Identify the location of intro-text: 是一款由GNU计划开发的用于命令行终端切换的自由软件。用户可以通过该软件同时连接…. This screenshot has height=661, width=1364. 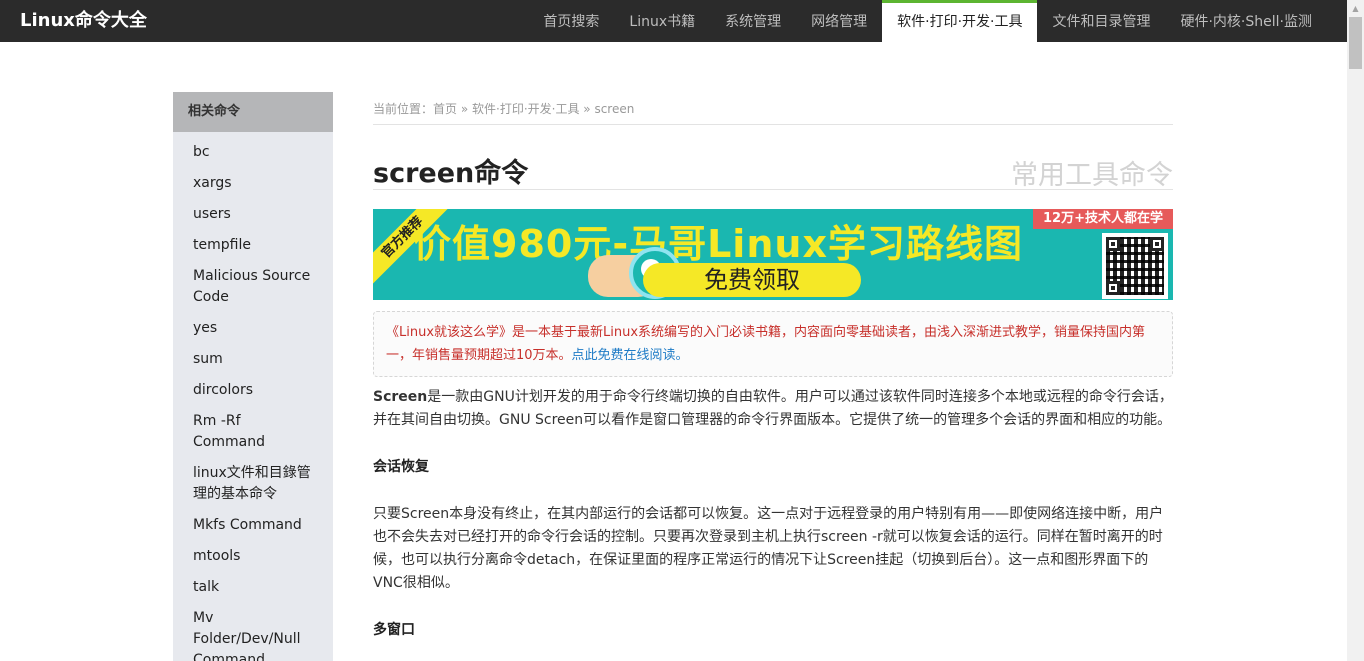
(773, 408).